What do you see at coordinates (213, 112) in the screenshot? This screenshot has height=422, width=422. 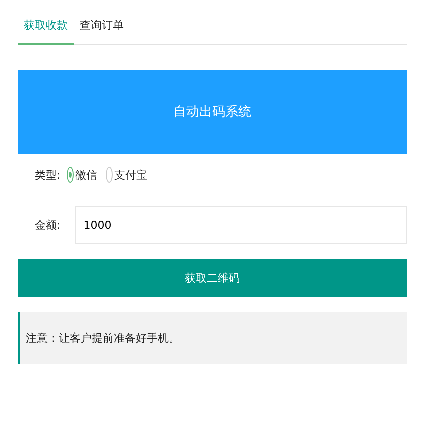 I see `banner-title: 自动出码系统` at bounding box center [213, 112].